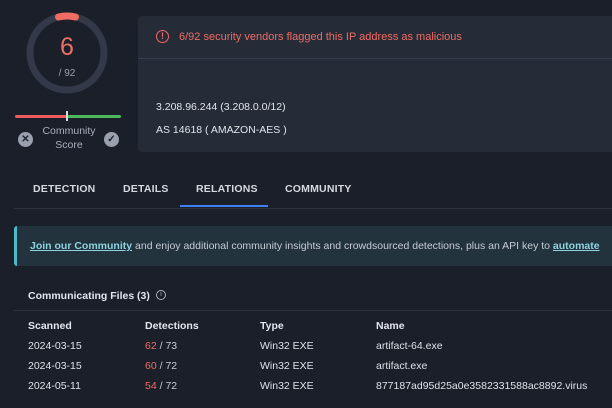 This screenshot has height=408, width=612. I want to click on table-cell-scanned: 2024-05-11, so click(54, 386).